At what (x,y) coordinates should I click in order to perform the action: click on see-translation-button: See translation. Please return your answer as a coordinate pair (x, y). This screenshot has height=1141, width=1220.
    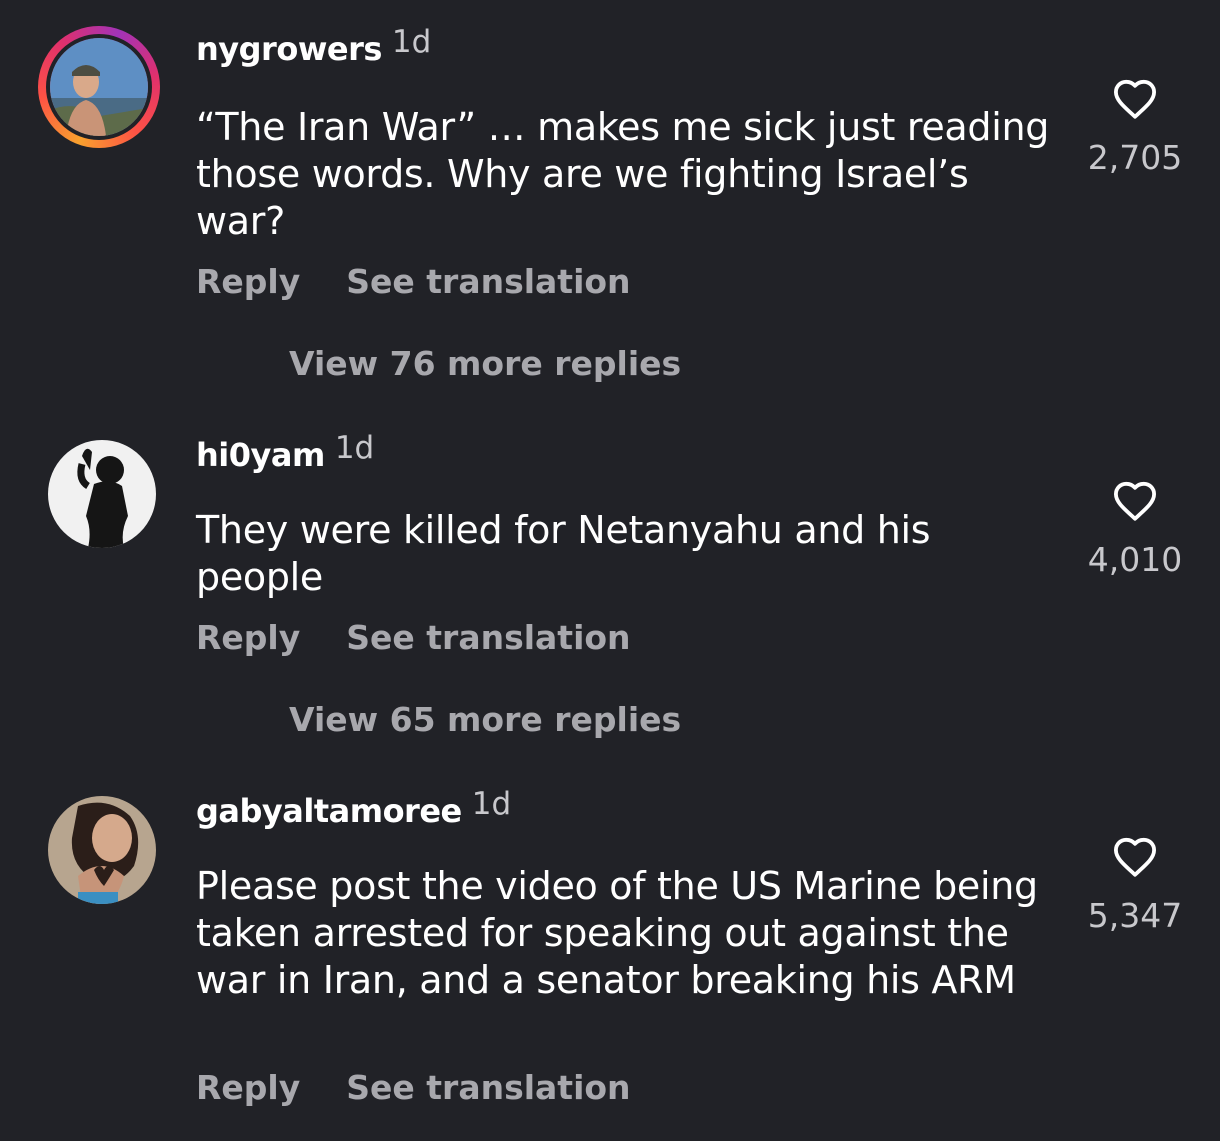
    Looking at the image, I should click on (488, 1087).